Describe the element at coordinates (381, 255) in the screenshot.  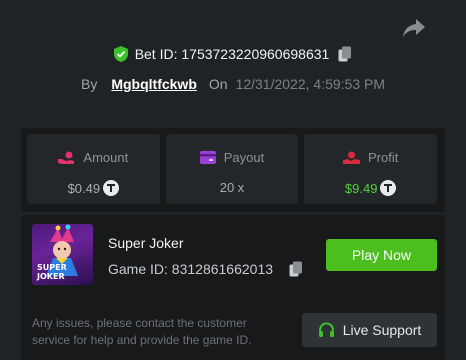
I see `play-now-button: Play Now` at that location.